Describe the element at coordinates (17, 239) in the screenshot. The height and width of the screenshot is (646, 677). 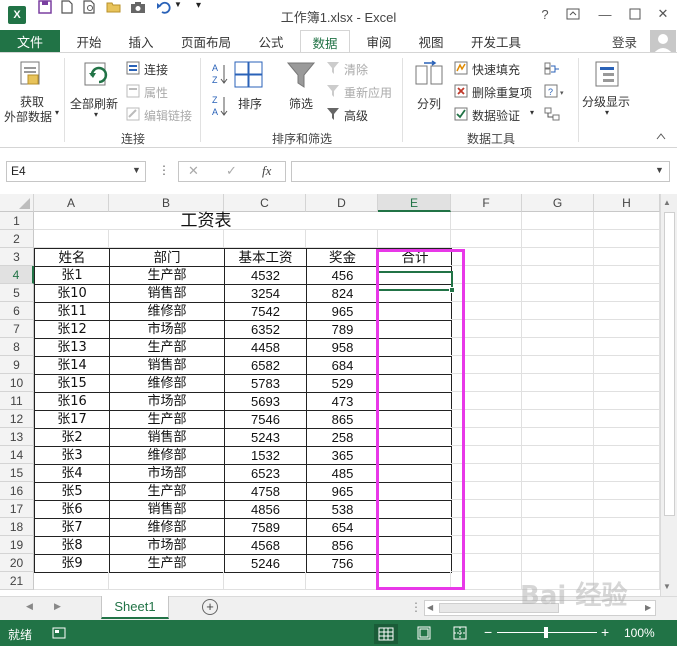
I see `row-header-2: 2` at that location.